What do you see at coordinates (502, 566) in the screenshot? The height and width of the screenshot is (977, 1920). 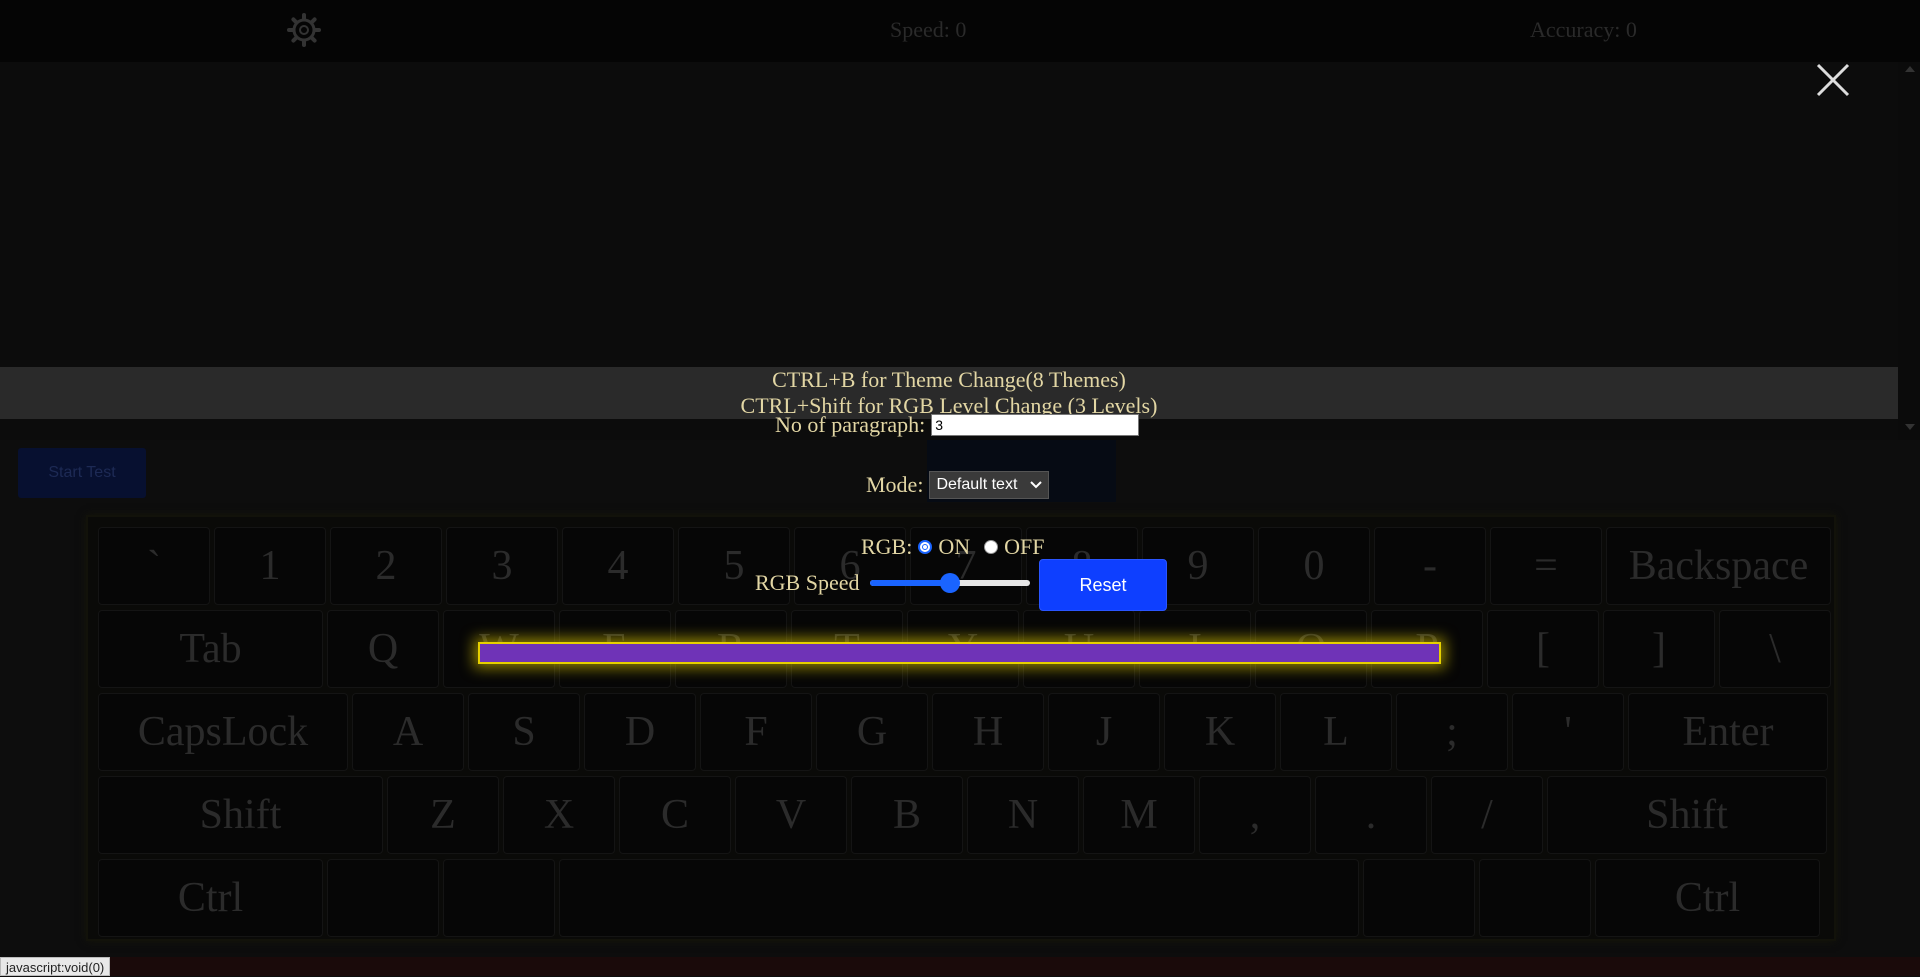 I see `key: 3` at bounding box center [502, 566].